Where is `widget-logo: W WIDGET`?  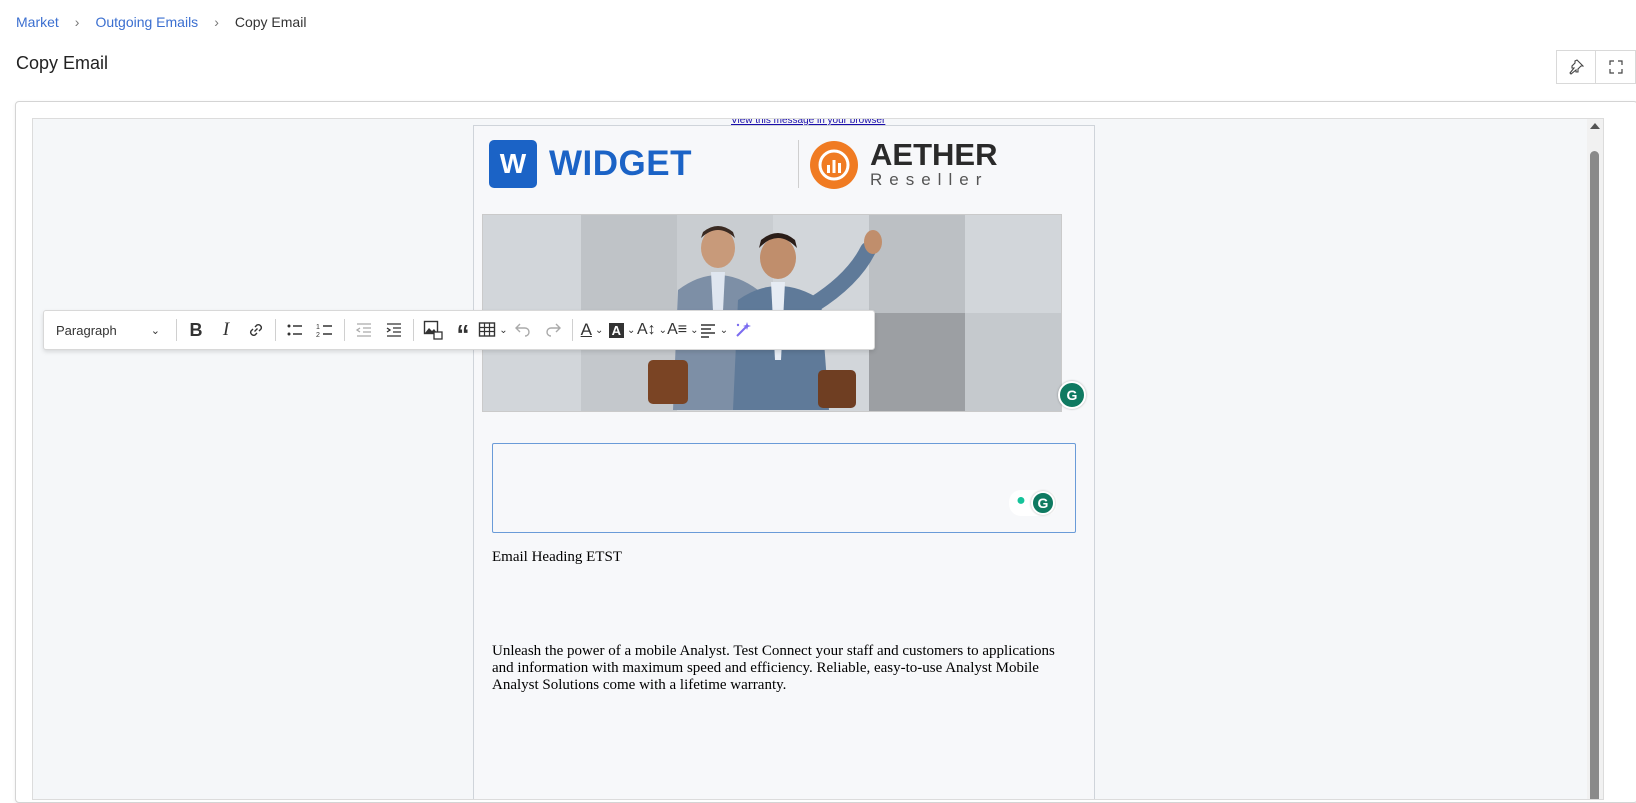 widget-logo: W WIDGET is located at coordinates (590, 164).